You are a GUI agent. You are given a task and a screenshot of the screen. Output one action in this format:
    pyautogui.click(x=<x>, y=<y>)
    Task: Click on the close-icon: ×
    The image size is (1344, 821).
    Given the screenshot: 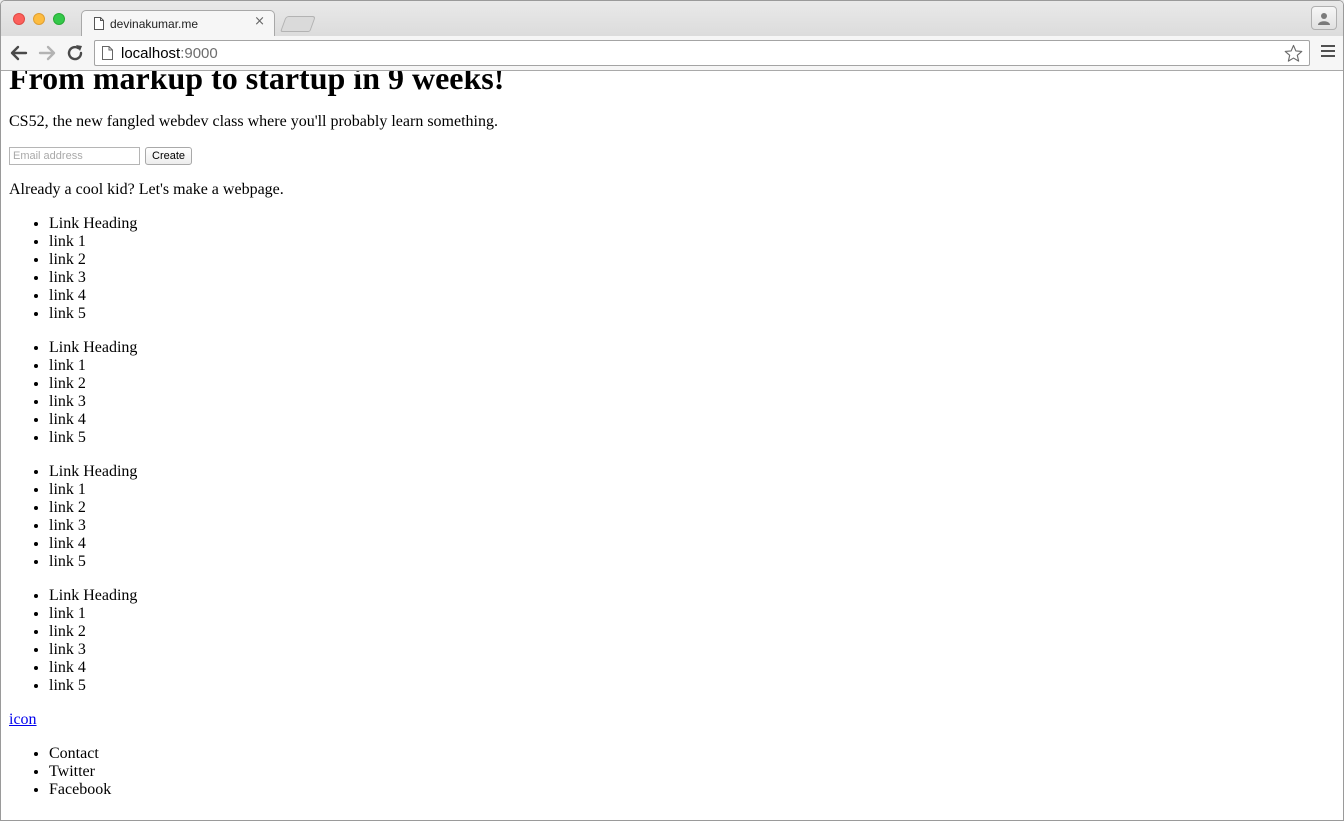 What is the action you would take?
    pyautogui.click(x=259, y=21)
    